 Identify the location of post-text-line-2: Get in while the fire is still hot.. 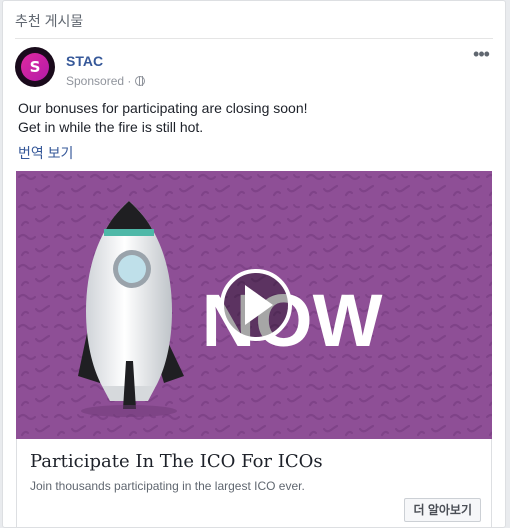
(111, 127).